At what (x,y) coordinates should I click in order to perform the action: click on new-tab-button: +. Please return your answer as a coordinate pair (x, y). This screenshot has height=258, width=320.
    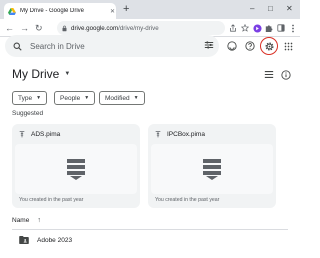
    Looking at the image, I should click on (126, 9).